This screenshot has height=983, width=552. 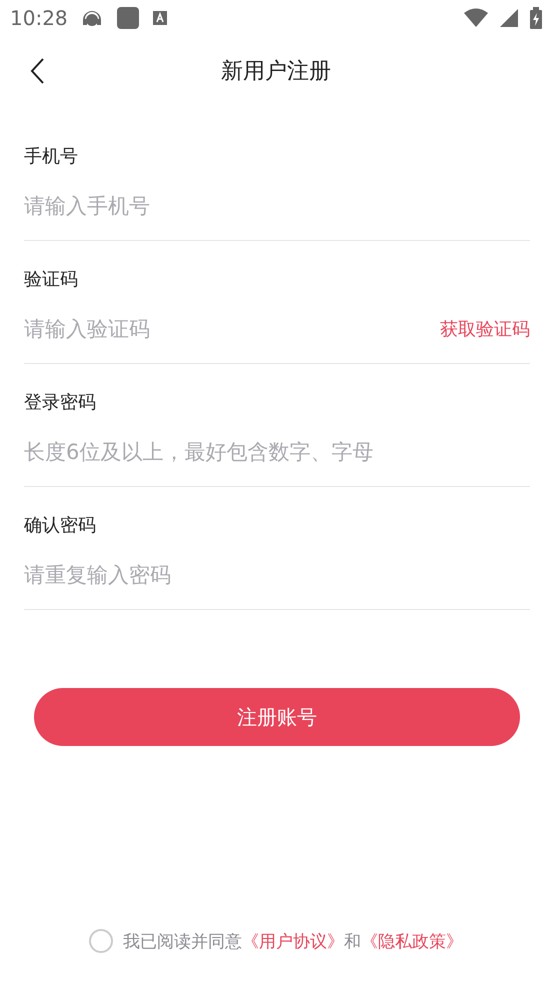 I want to click on battery-icon, so click(x=536, y=18).